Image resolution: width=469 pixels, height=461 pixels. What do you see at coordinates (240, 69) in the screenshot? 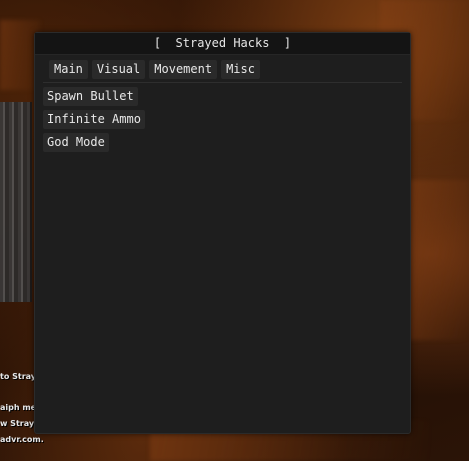
I see `tab-misc: Misc` at bounding box center [240, 69].